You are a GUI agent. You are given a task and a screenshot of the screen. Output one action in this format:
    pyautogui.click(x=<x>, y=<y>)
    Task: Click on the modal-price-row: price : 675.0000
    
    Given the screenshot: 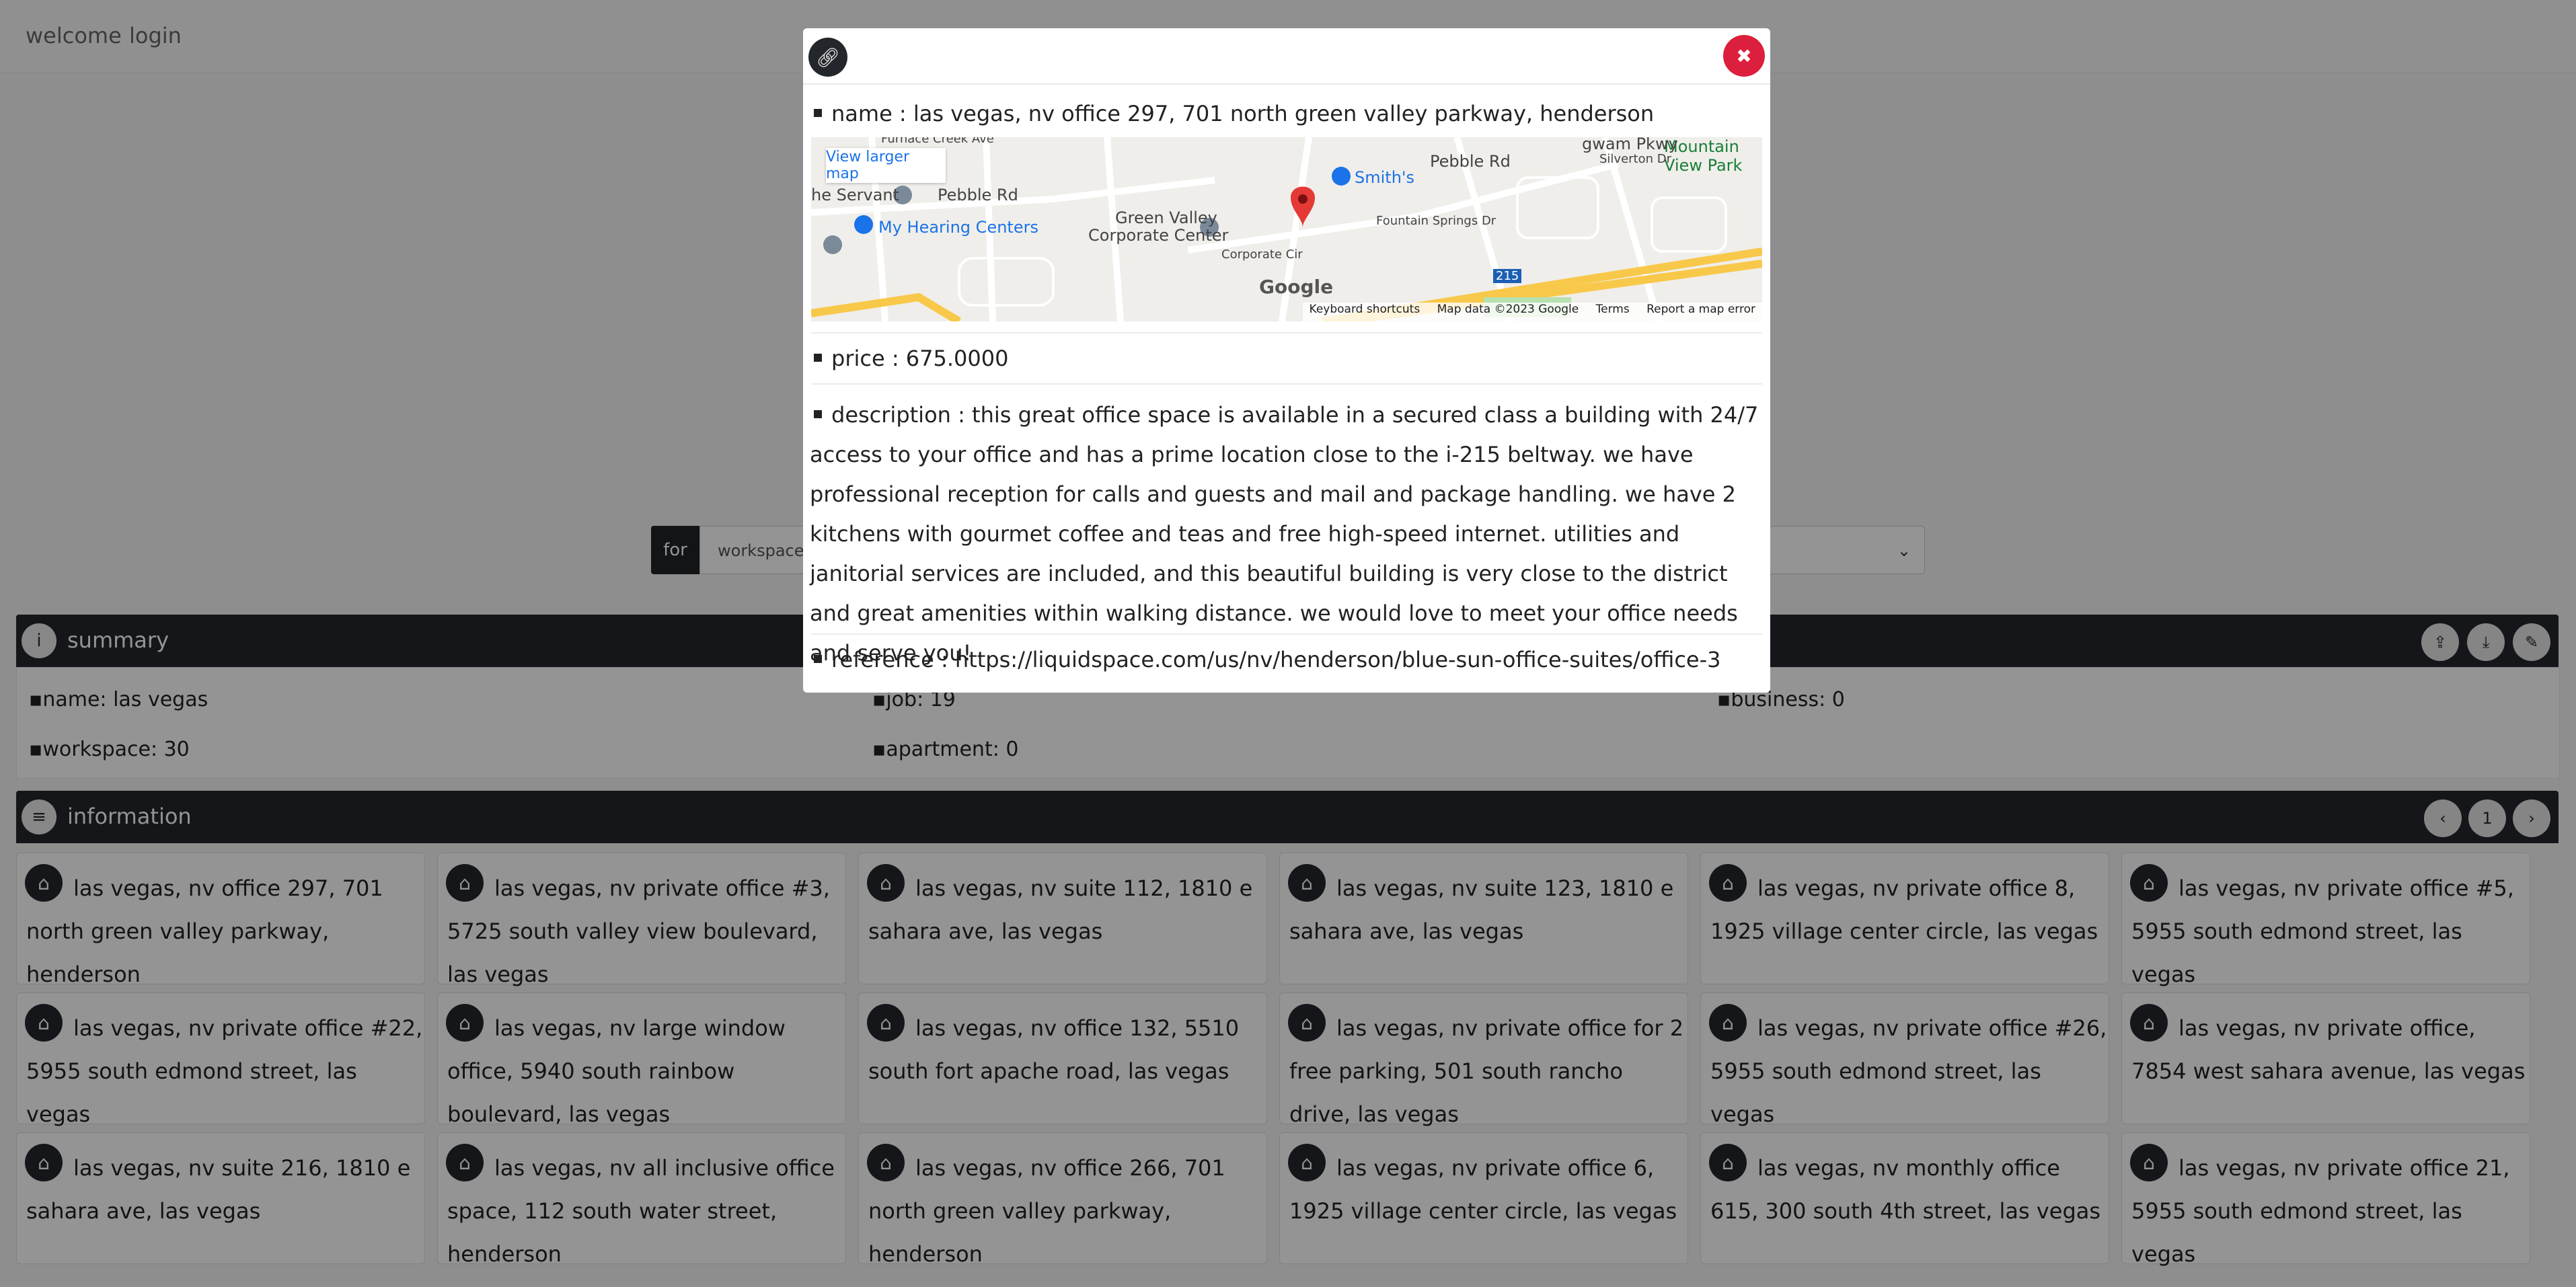 What is the action you would take?
    pyautogui.click(x=1287, y=359)
    